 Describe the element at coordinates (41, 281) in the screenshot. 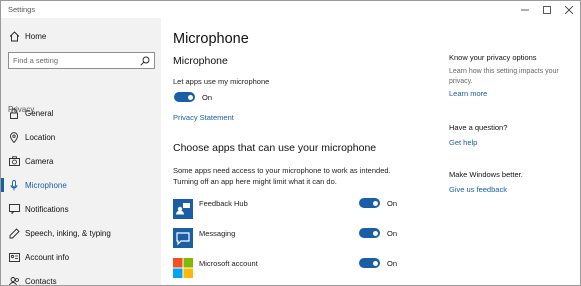

I see `sidebar-item-label: Contacts` at that location.